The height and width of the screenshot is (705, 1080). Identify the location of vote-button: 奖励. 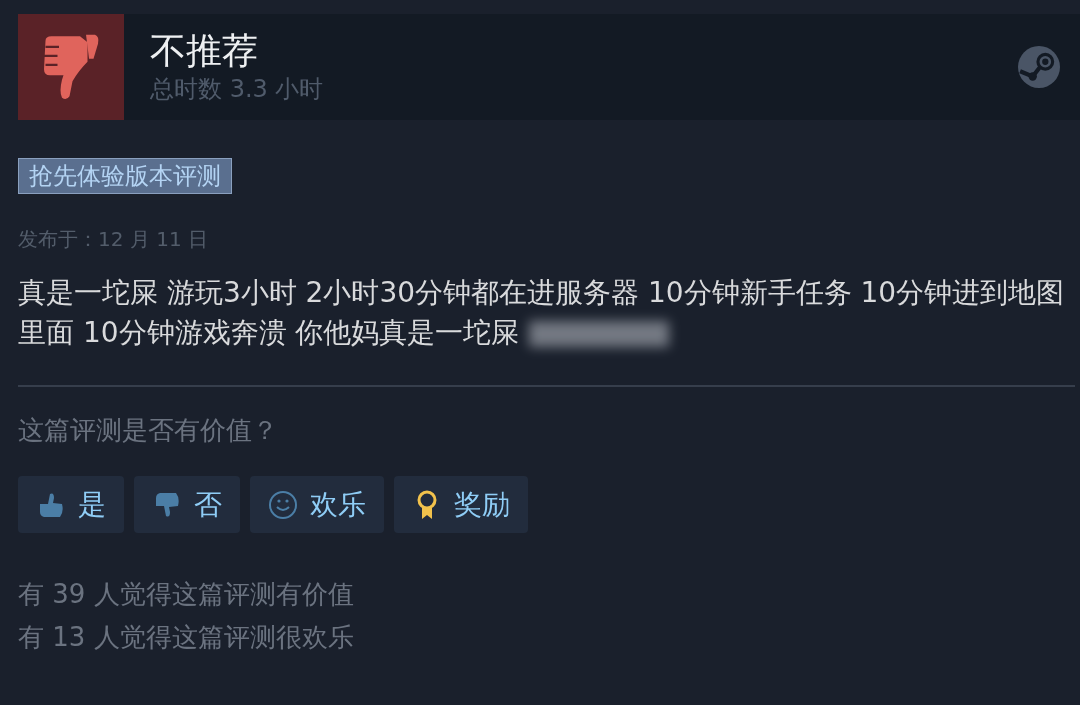
(461, 504).